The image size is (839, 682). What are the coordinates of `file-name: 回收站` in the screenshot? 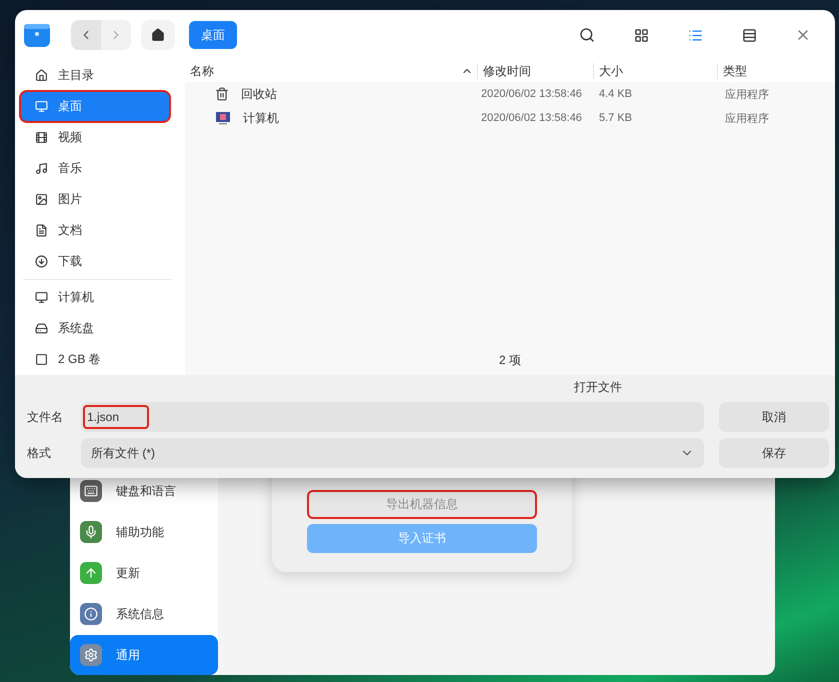 It's located at (259, 94).